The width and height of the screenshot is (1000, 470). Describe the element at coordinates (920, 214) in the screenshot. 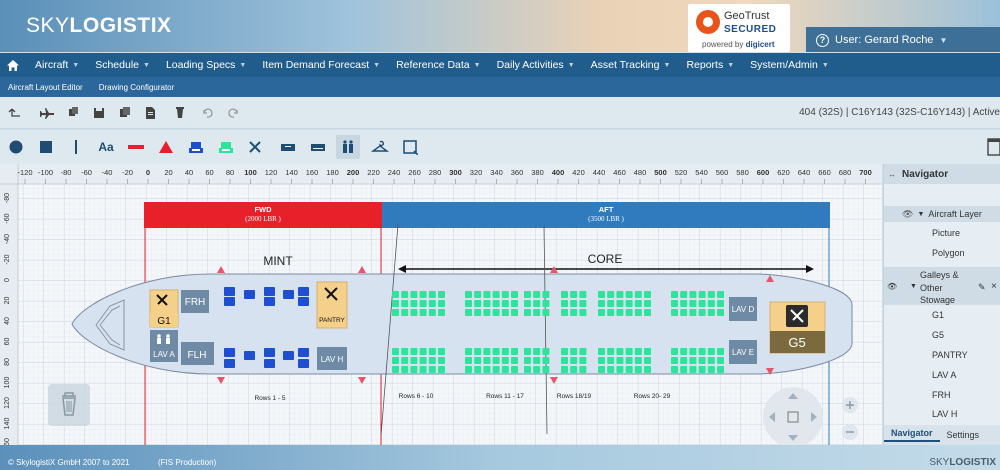

I see `chevron-down-icon: ▼` at that location.